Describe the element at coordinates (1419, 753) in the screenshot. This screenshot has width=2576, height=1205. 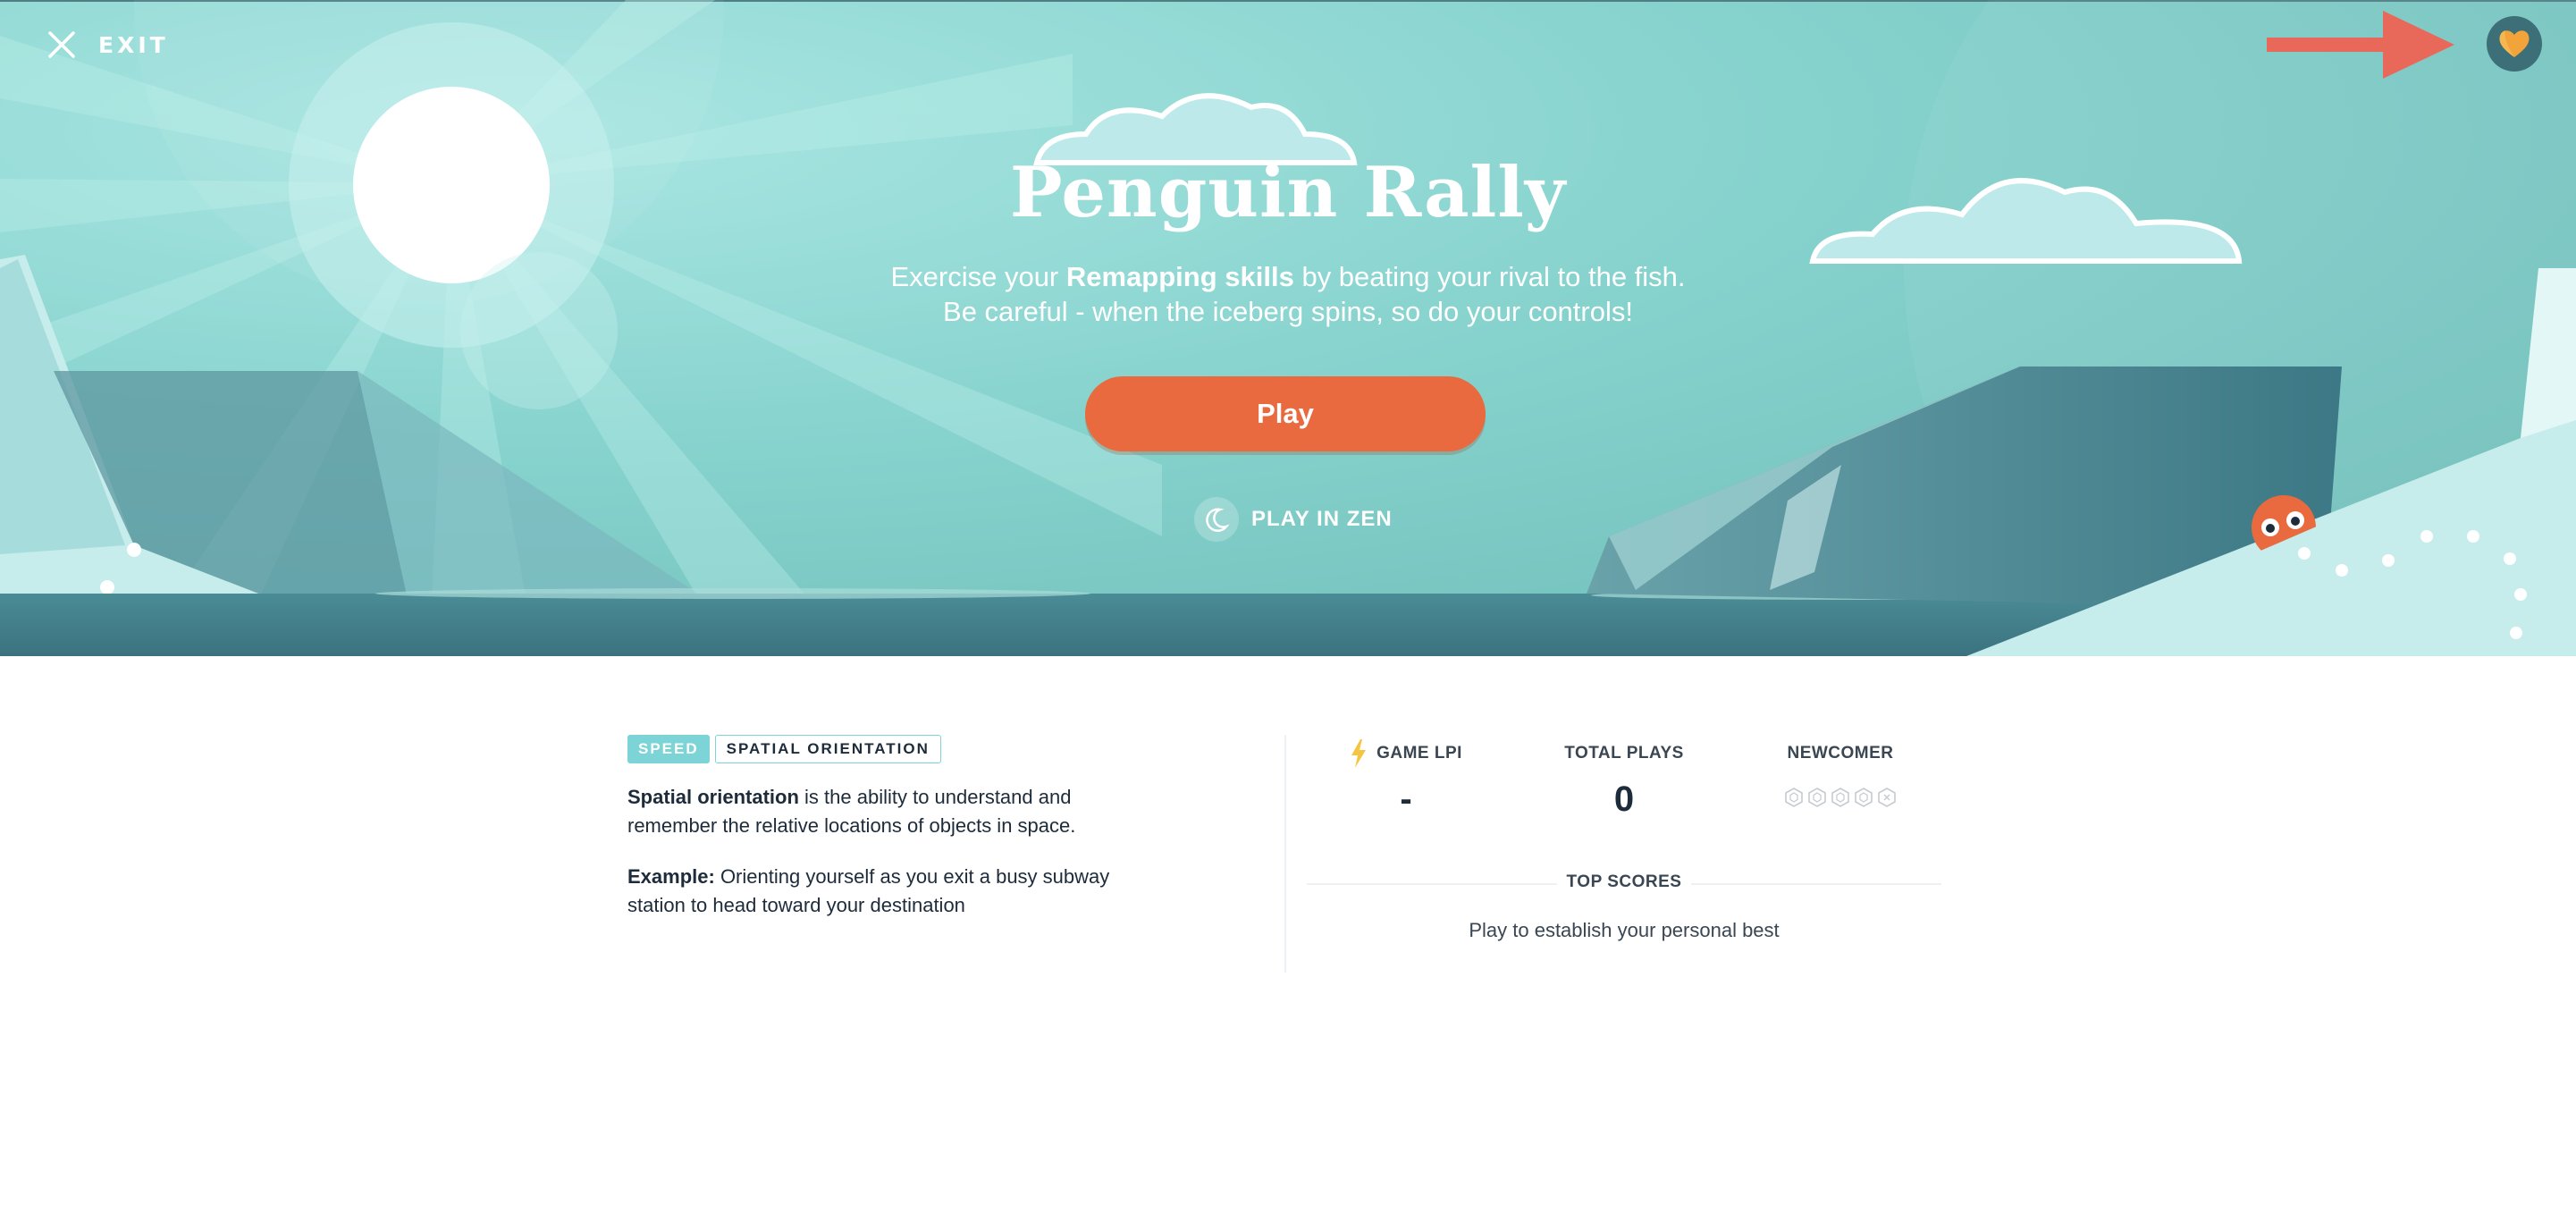
I see `stat-label-lpi: GAME LPI` at that location.